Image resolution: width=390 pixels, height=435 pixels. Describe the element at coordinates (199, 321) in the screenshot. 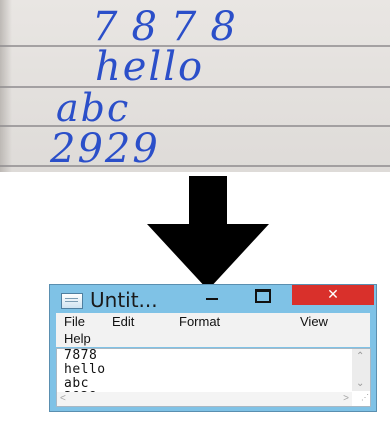

I see `menu-format: Format` at that location.